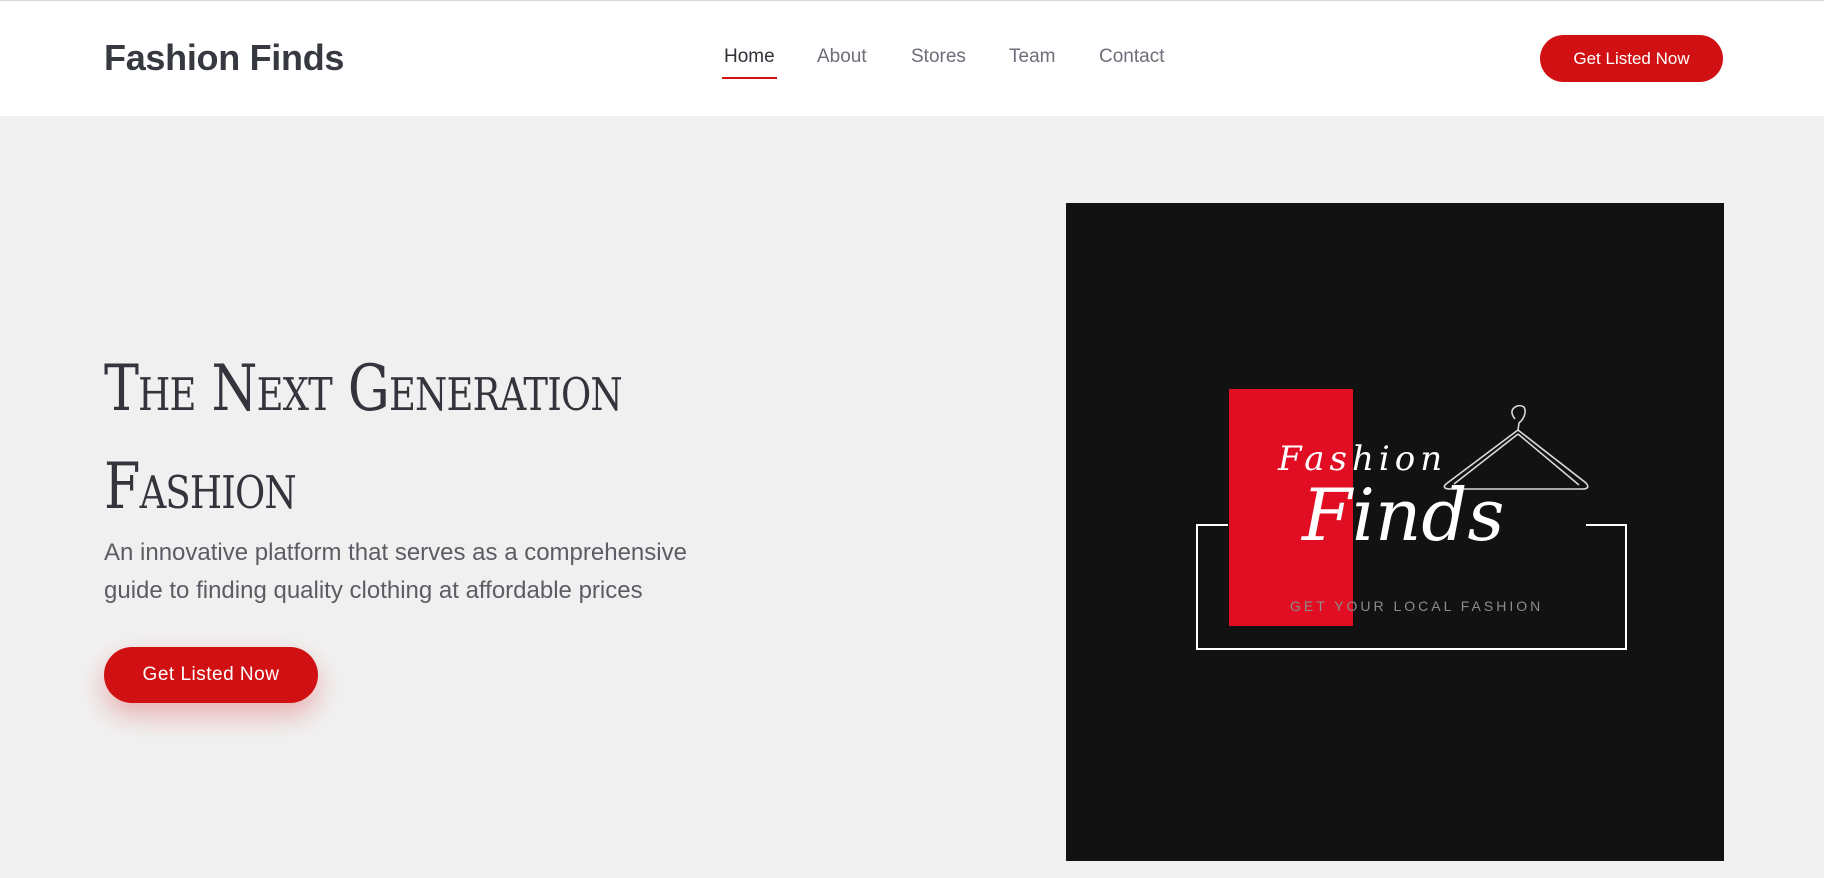 The width and height of the screenshot is (1824, 878). I want to click on nav-stores: Stores, so click(938, 57).